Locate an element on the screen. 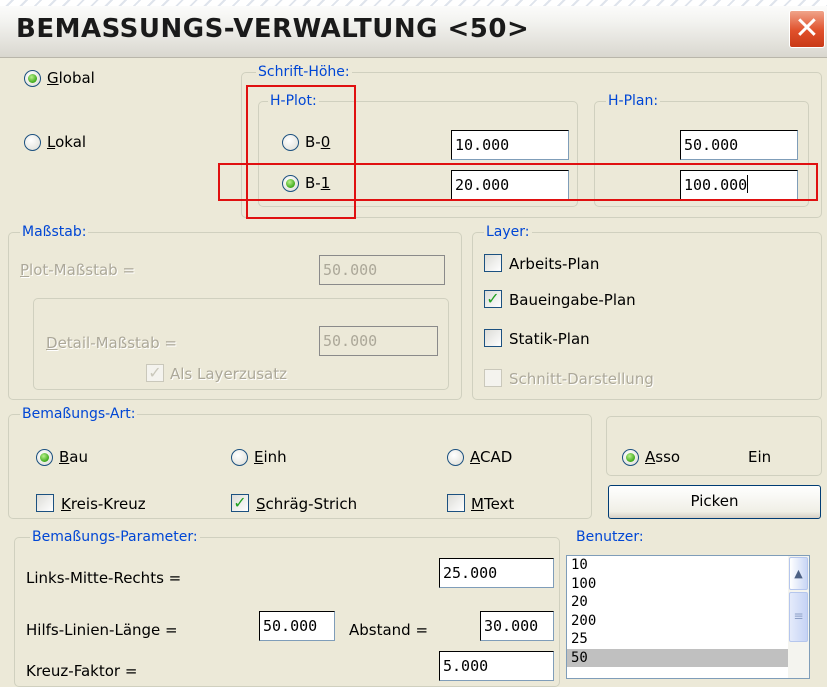  statik-plan-checkbox is located at coordinates (493, 338).